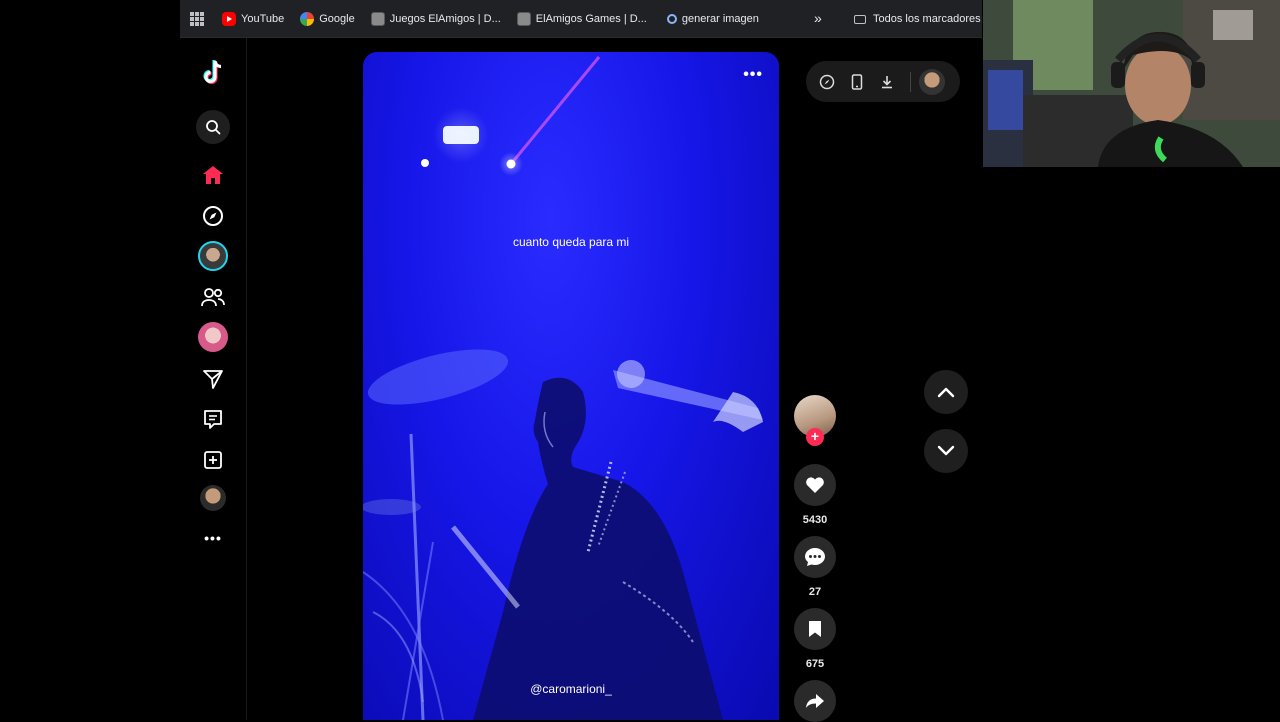 This screenshot has width=1280, height=722. I want to click on comment-icon, so click(815, 557).